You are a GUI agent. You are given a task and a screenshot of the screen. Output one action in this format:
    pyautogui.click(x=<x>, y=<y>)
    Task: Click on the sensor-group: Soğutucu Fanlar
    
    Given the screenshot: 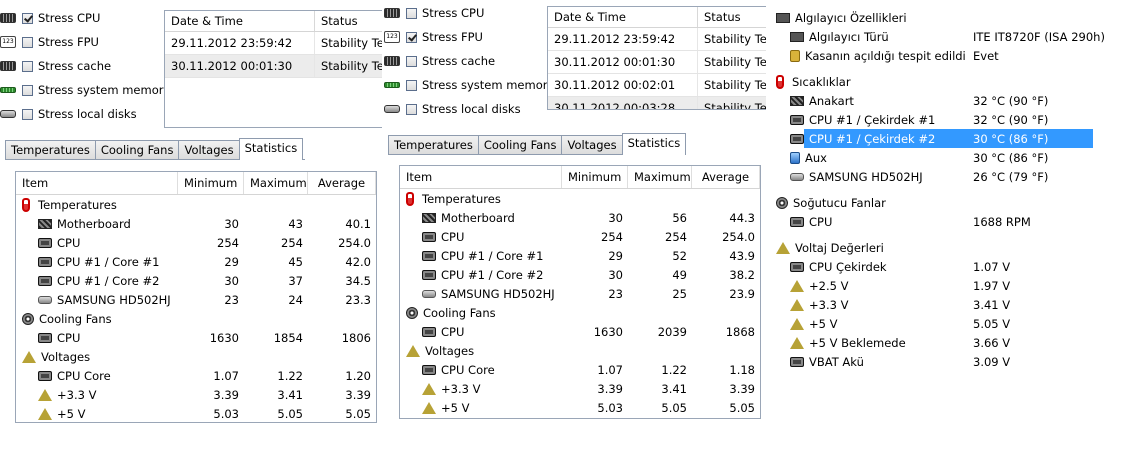 What is the action you would take?
    pyautogui.click(x=831, y=202)
    